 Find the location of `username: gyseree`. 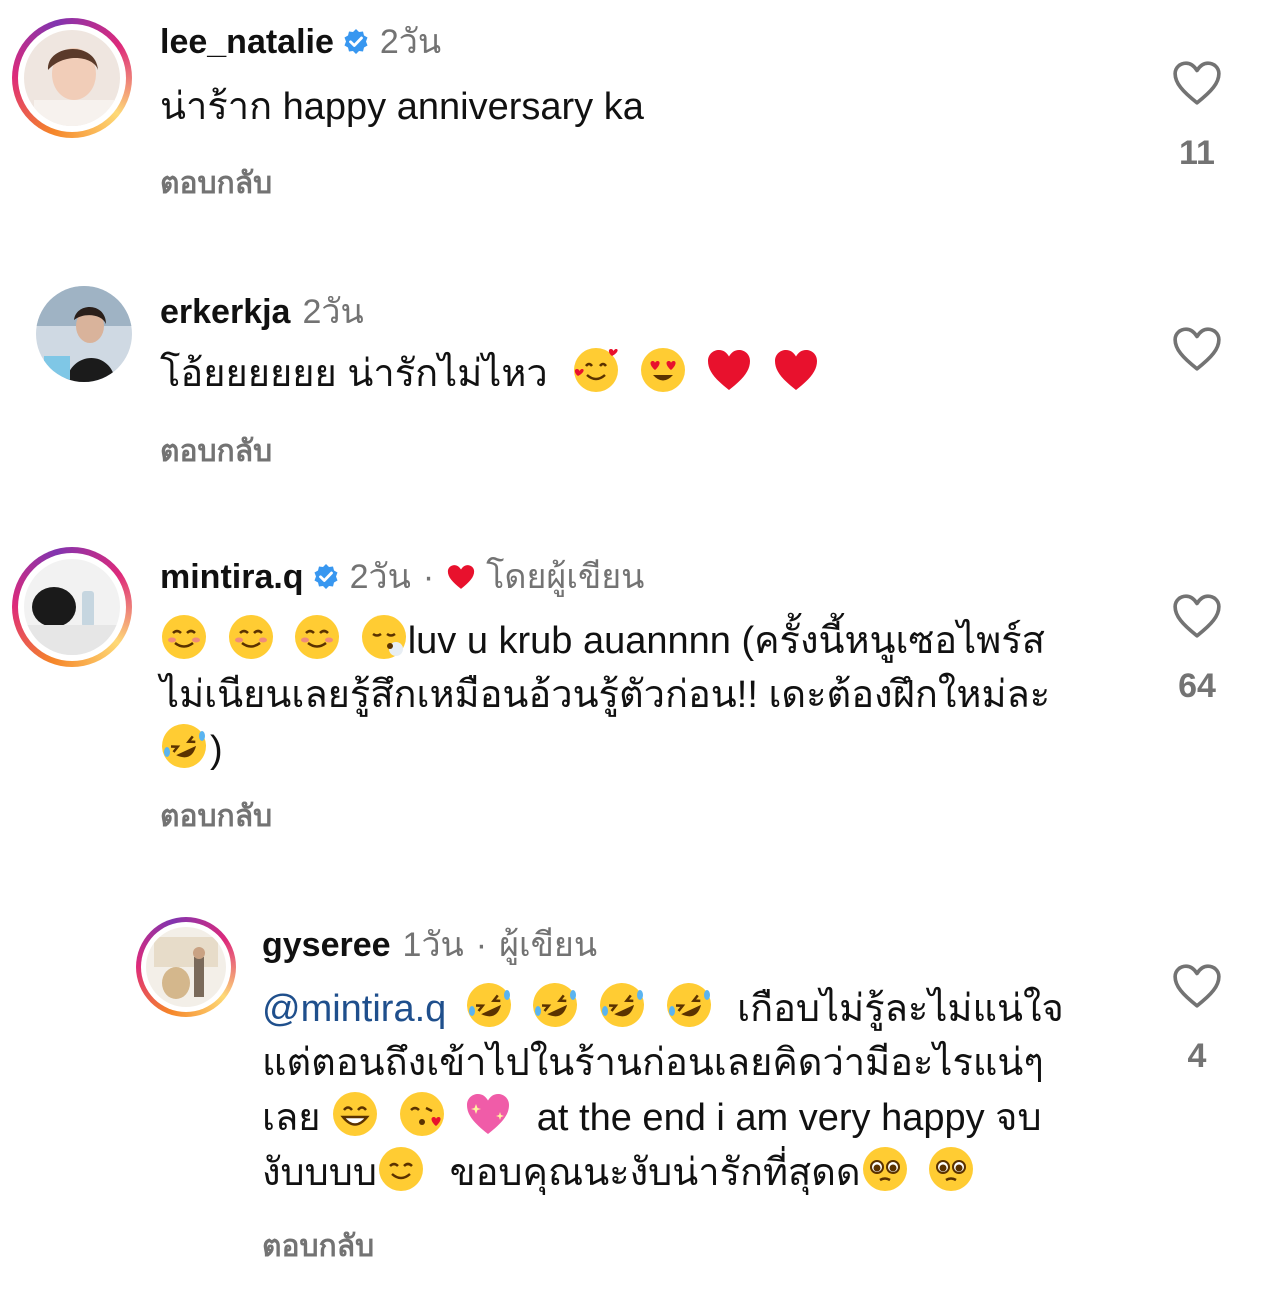

username: gyseree is located at coordinates (326, 945).